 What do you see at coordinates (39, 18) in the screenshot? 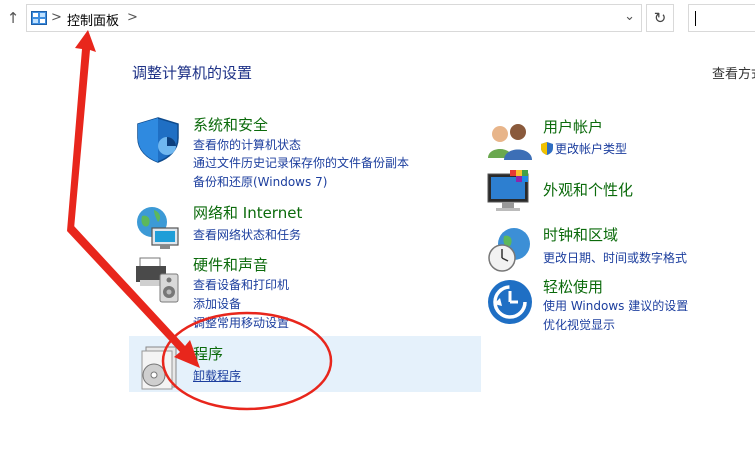
I see `control-panel-icon` at bounding box center [39, 18].